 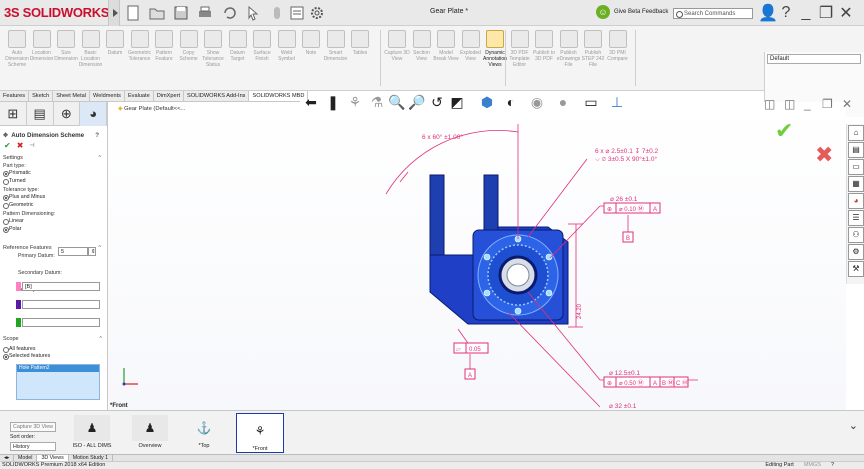 What do you see at coordinates (856, 133) in the screenshot?
I see `home-icon: ⌂` at bounding box center [856, 133].